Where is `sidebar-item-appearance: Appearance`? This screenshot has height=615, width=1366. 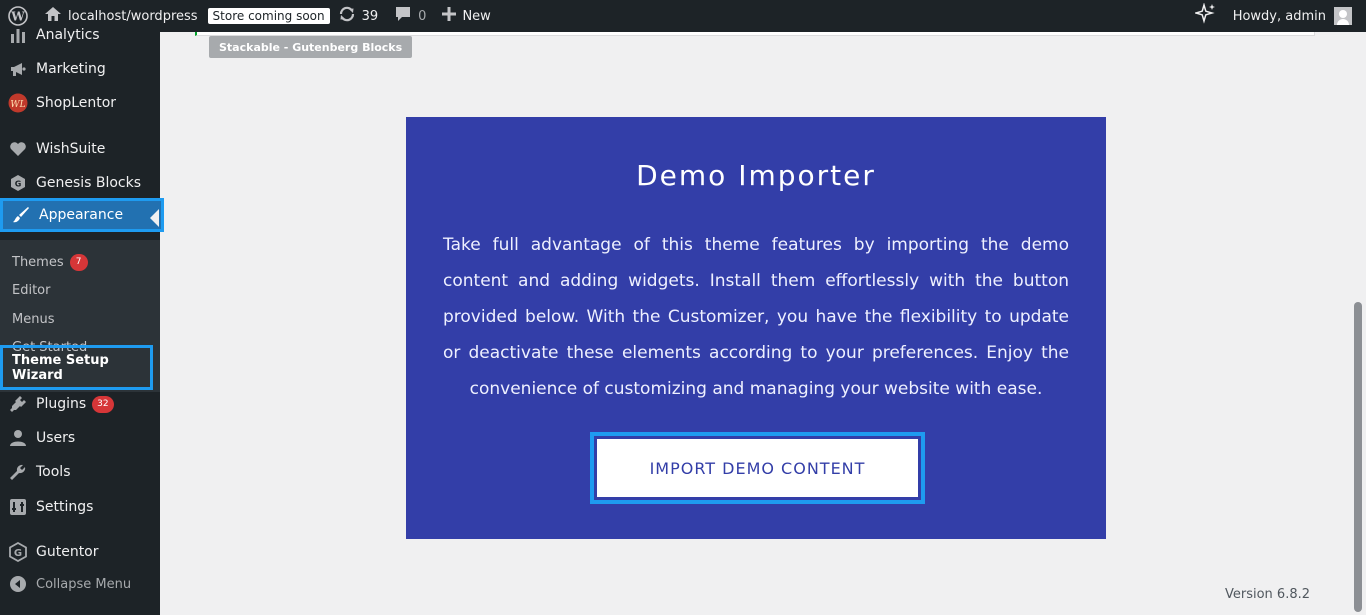 sidebar-item-appearance: Appearance is located at coordinates (82, 215).